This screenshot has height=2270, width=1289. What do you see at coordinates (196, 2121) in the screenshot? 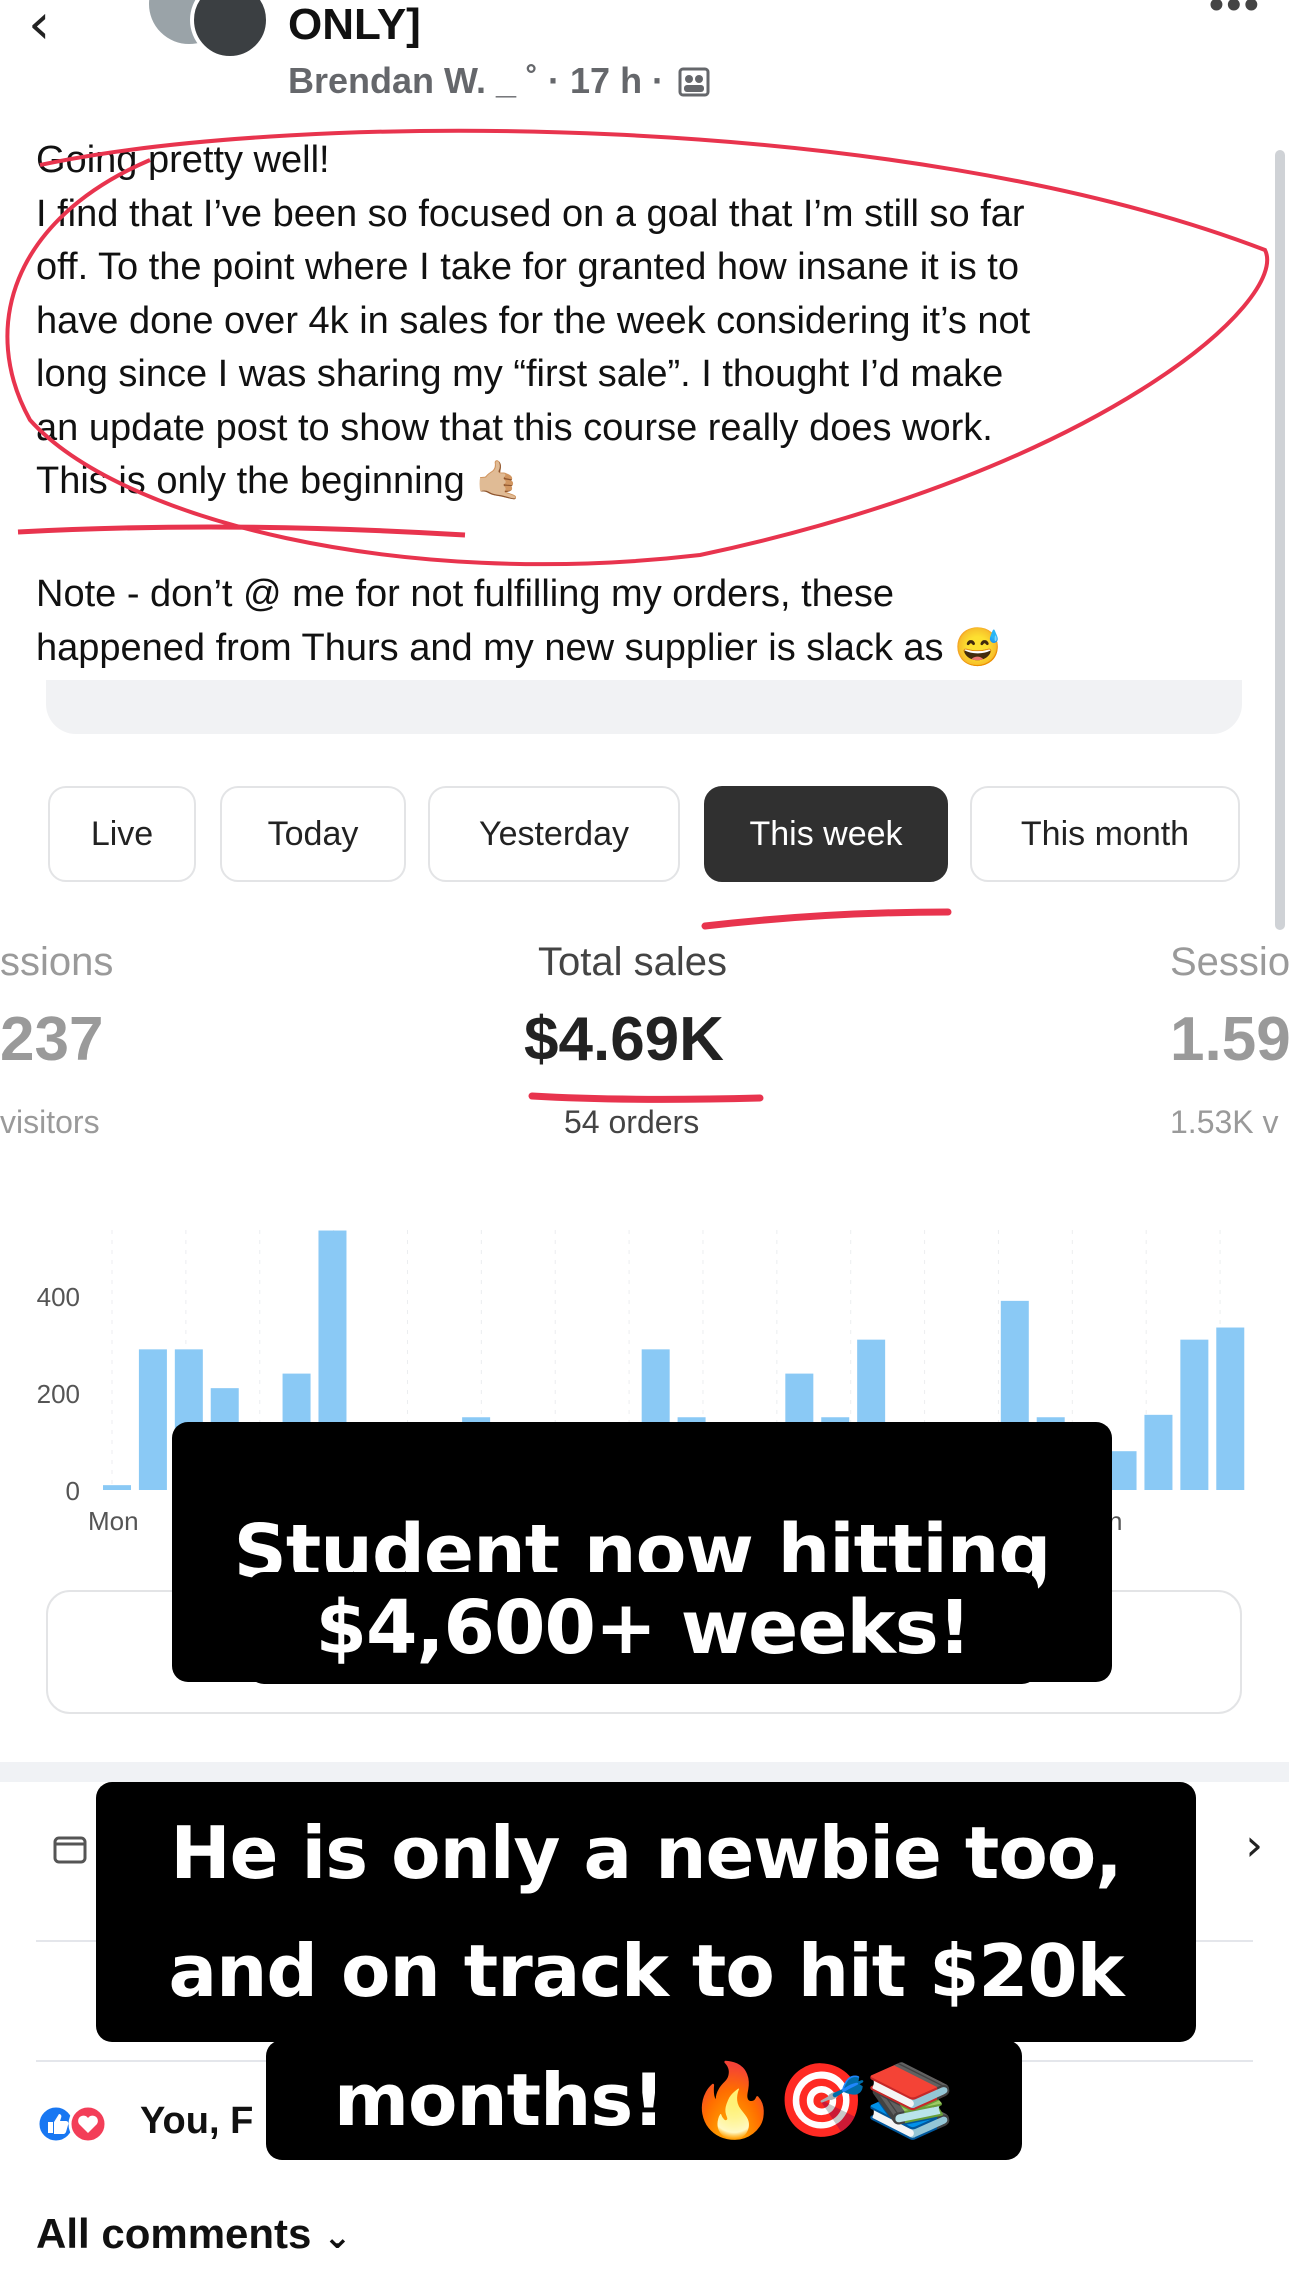
I see `reaction-names: You, F` at bounding box center [196, 2121].